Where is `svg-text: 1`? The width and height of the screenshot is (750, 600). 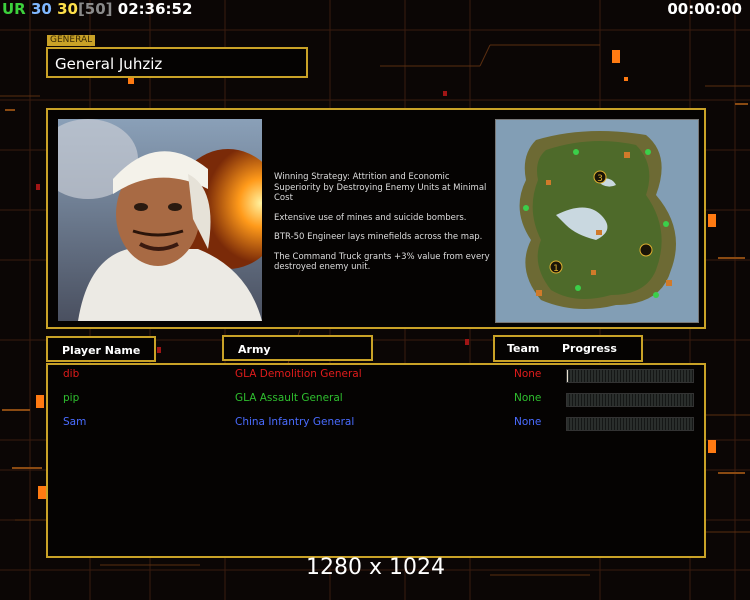
svg-text: 1 is located at coordinates (556, 269).